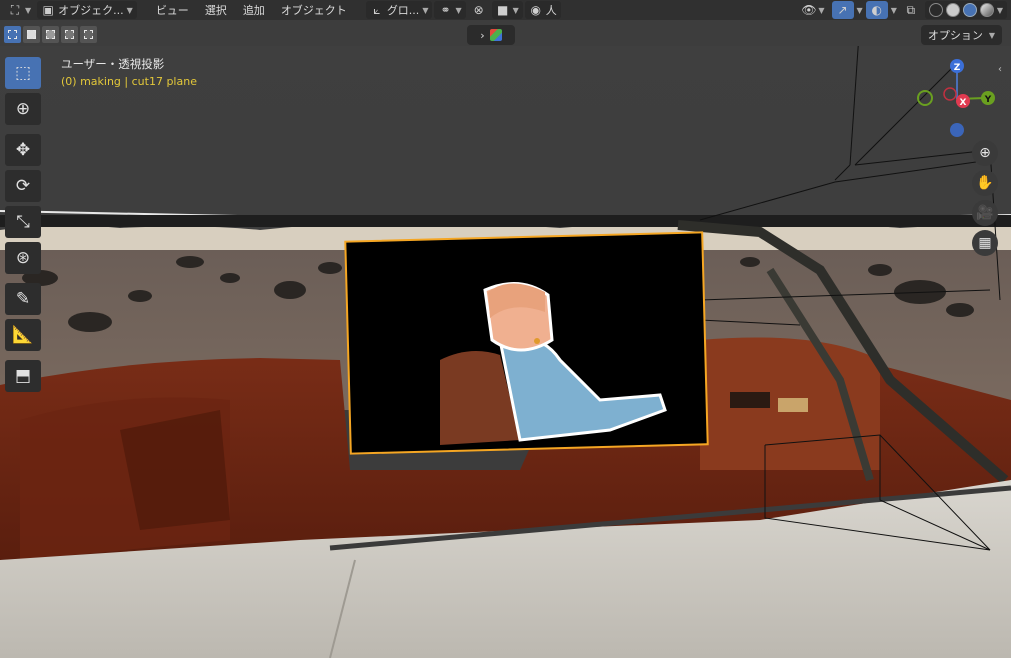 This screenshot has width=1011, height=658. I want to click on overlay-icon: ◐, so click(876, 10).